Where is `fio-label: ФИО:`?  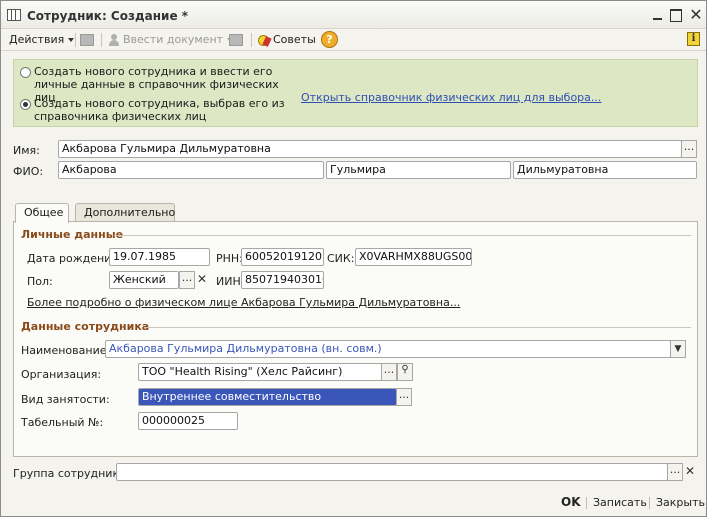
fio-label: ФИО: is located at coordinates (28, 171).